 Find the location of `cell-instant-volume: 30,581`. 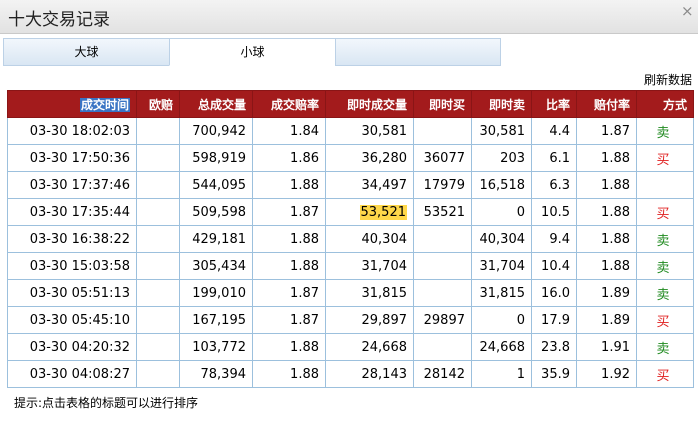

cell-instant-volume: 30,581 is located at coordinates (369, 131).